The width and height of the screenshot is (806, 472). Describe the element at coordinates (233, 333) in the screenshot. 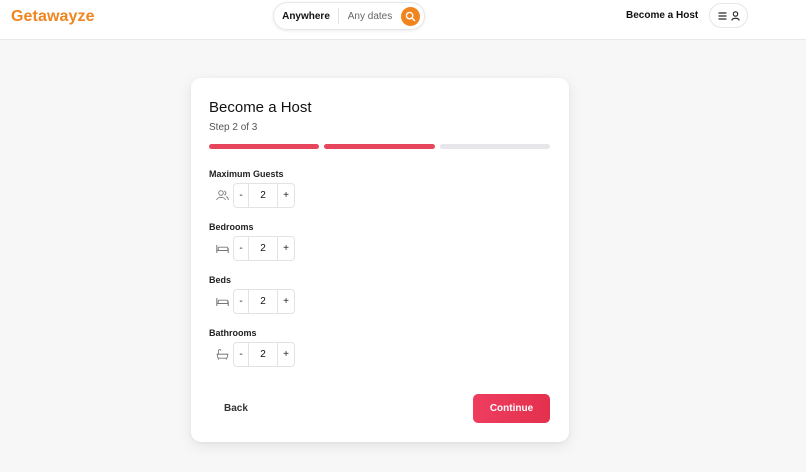

I see `field-label: Bathrooms` at that location.